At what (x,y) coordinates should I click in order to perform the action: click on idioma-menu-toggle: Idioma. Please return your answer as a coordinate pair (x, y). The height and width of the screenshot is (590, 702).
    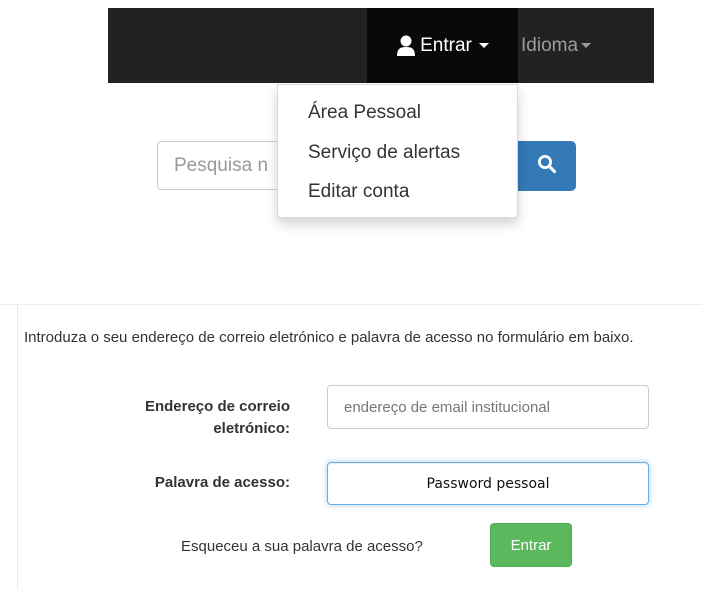
    Looking at the image, I should click on (556, 45).